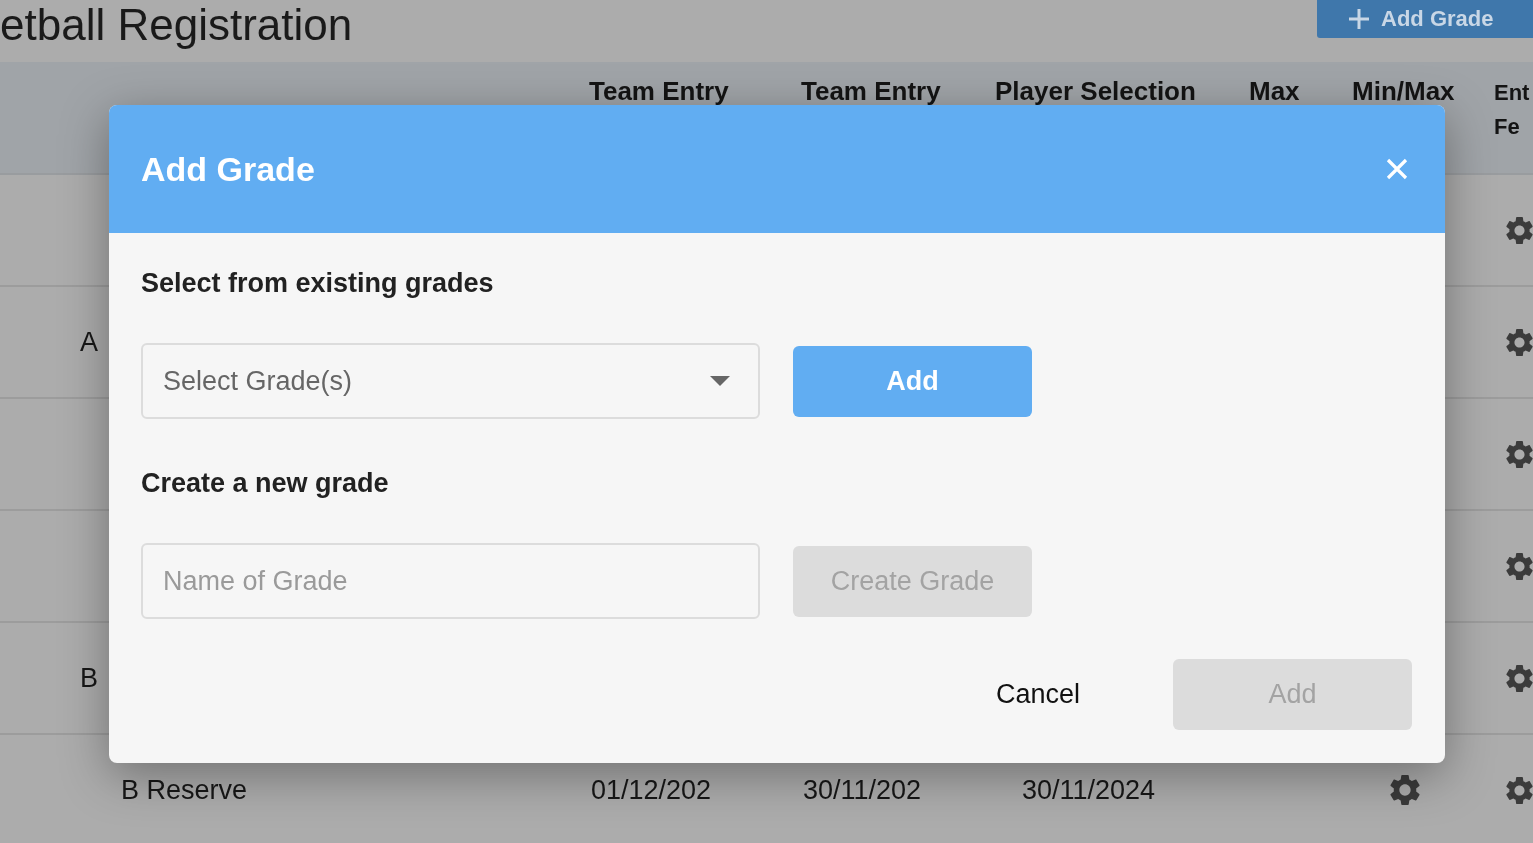 This screenshot has width=1533, height=843. Describe the element at coordinates (89, 678) in the screenshot. I see `grade-name: B` at that location.